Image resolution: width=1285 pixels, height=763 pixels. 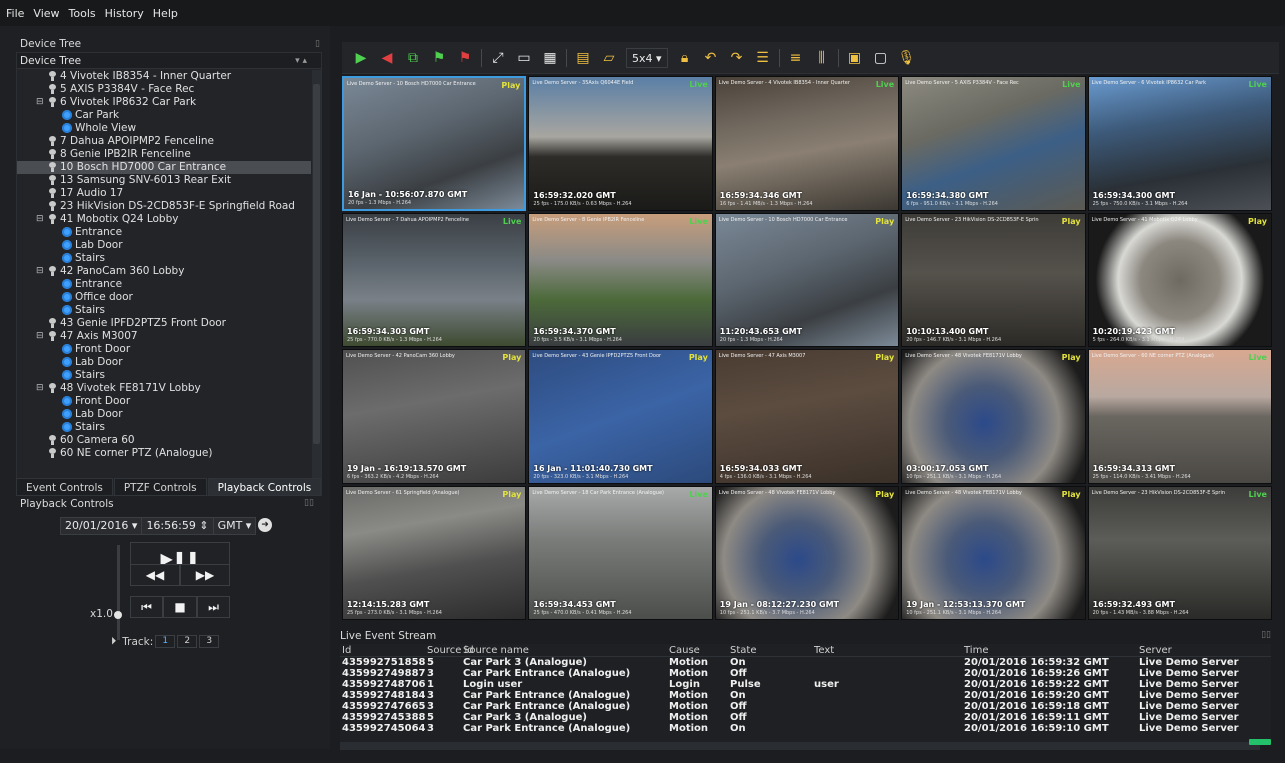 I want to click on redo-icon: ↷, so click(x=737, y=58).